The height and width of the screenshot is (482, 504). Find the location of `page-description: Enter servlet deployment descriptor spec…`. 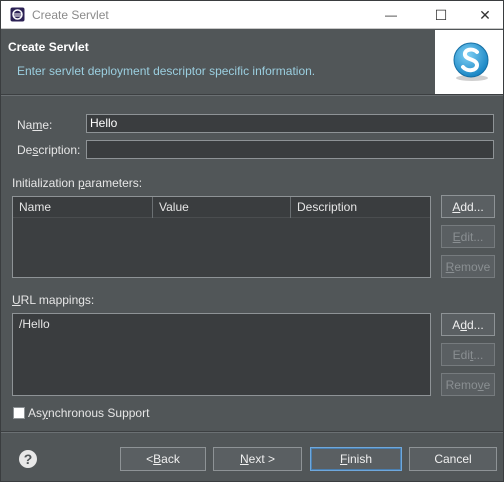

page-description: Enter servlet deployment descriptor spec… is located at coordinates (166, 71).